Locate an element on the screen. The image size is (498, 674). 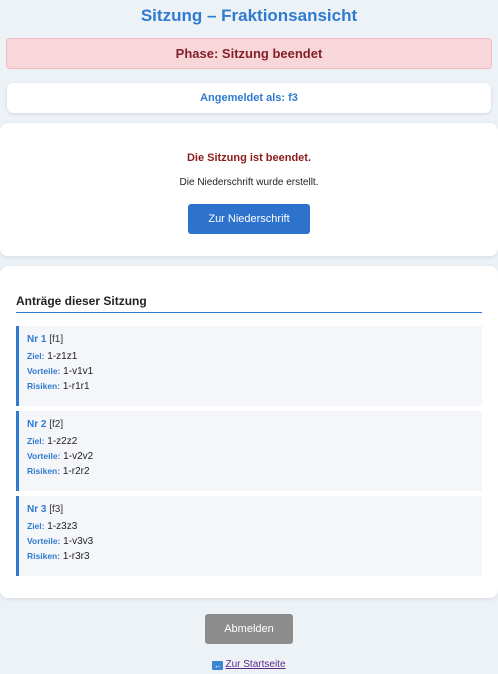
motion-number: Nr 2 is located at coordinates (37, 424).